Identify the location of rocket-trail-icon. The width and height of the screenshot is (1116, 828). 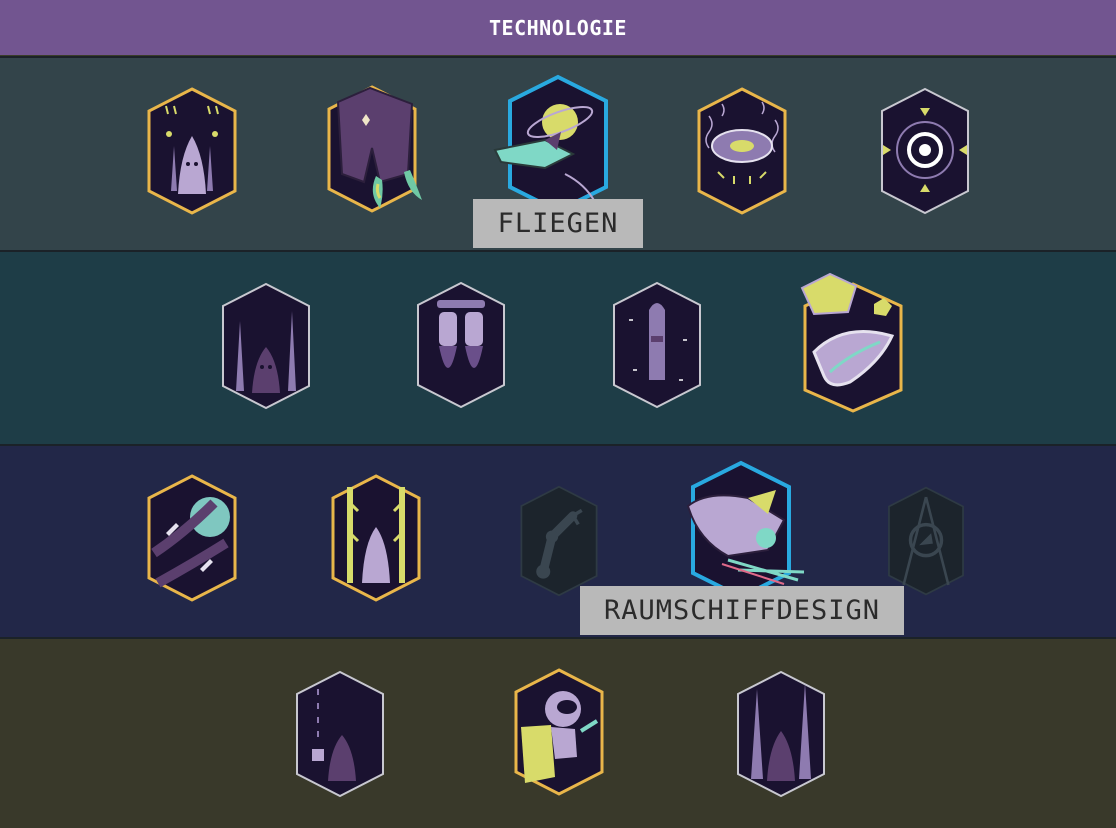
(340, 734).